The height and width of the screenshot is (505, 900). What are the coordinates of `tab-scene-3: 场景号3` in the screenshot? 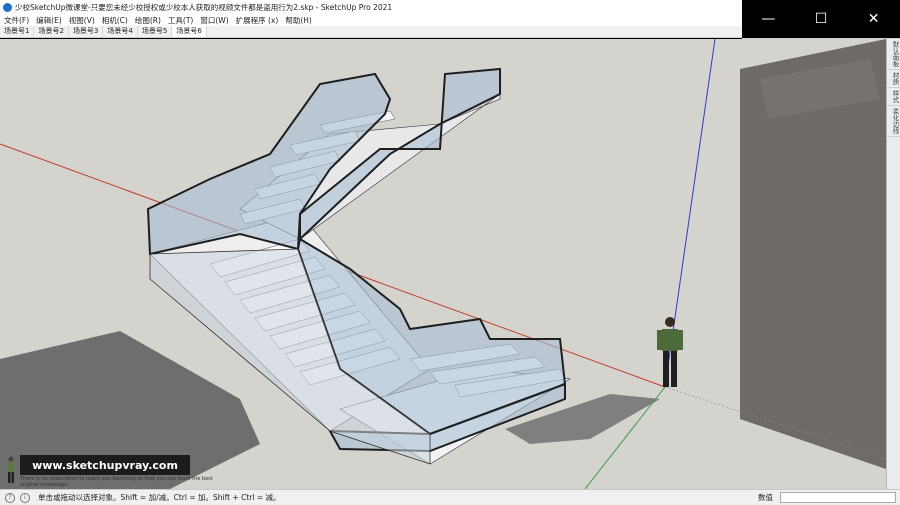 It's located at (86, 31).